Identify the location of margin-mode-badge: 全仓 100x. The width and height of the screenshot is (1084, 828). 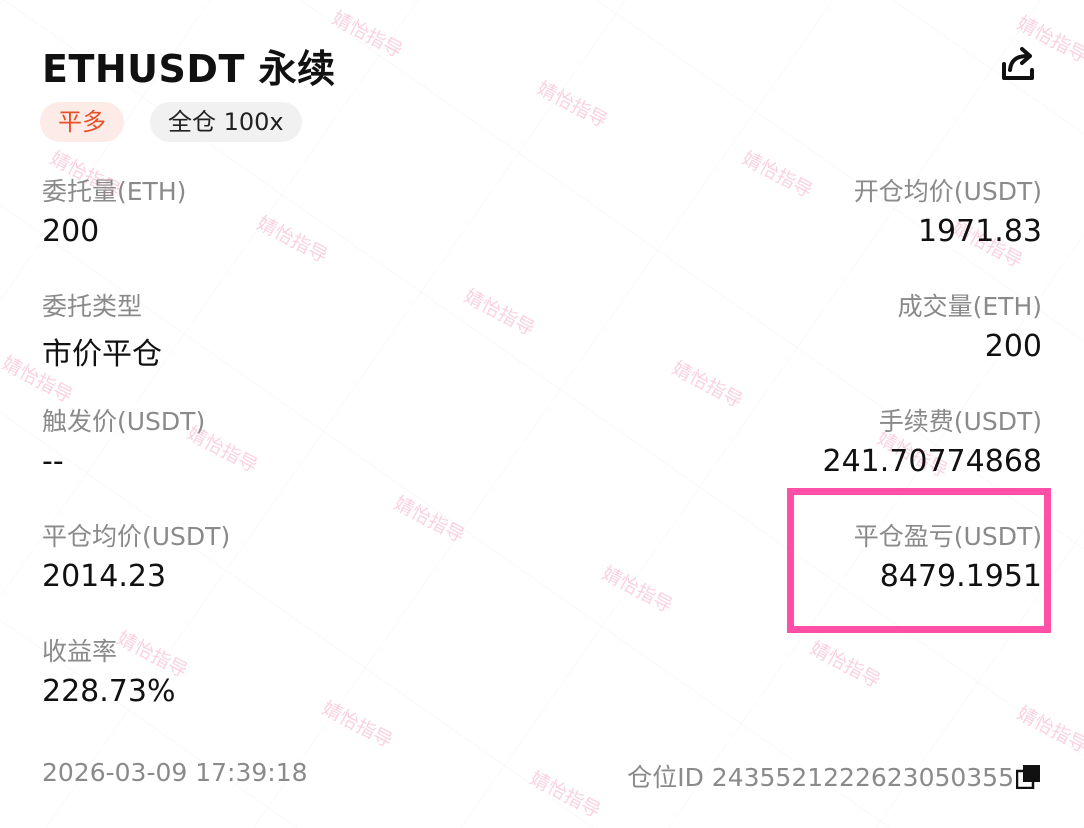
(226, 122).